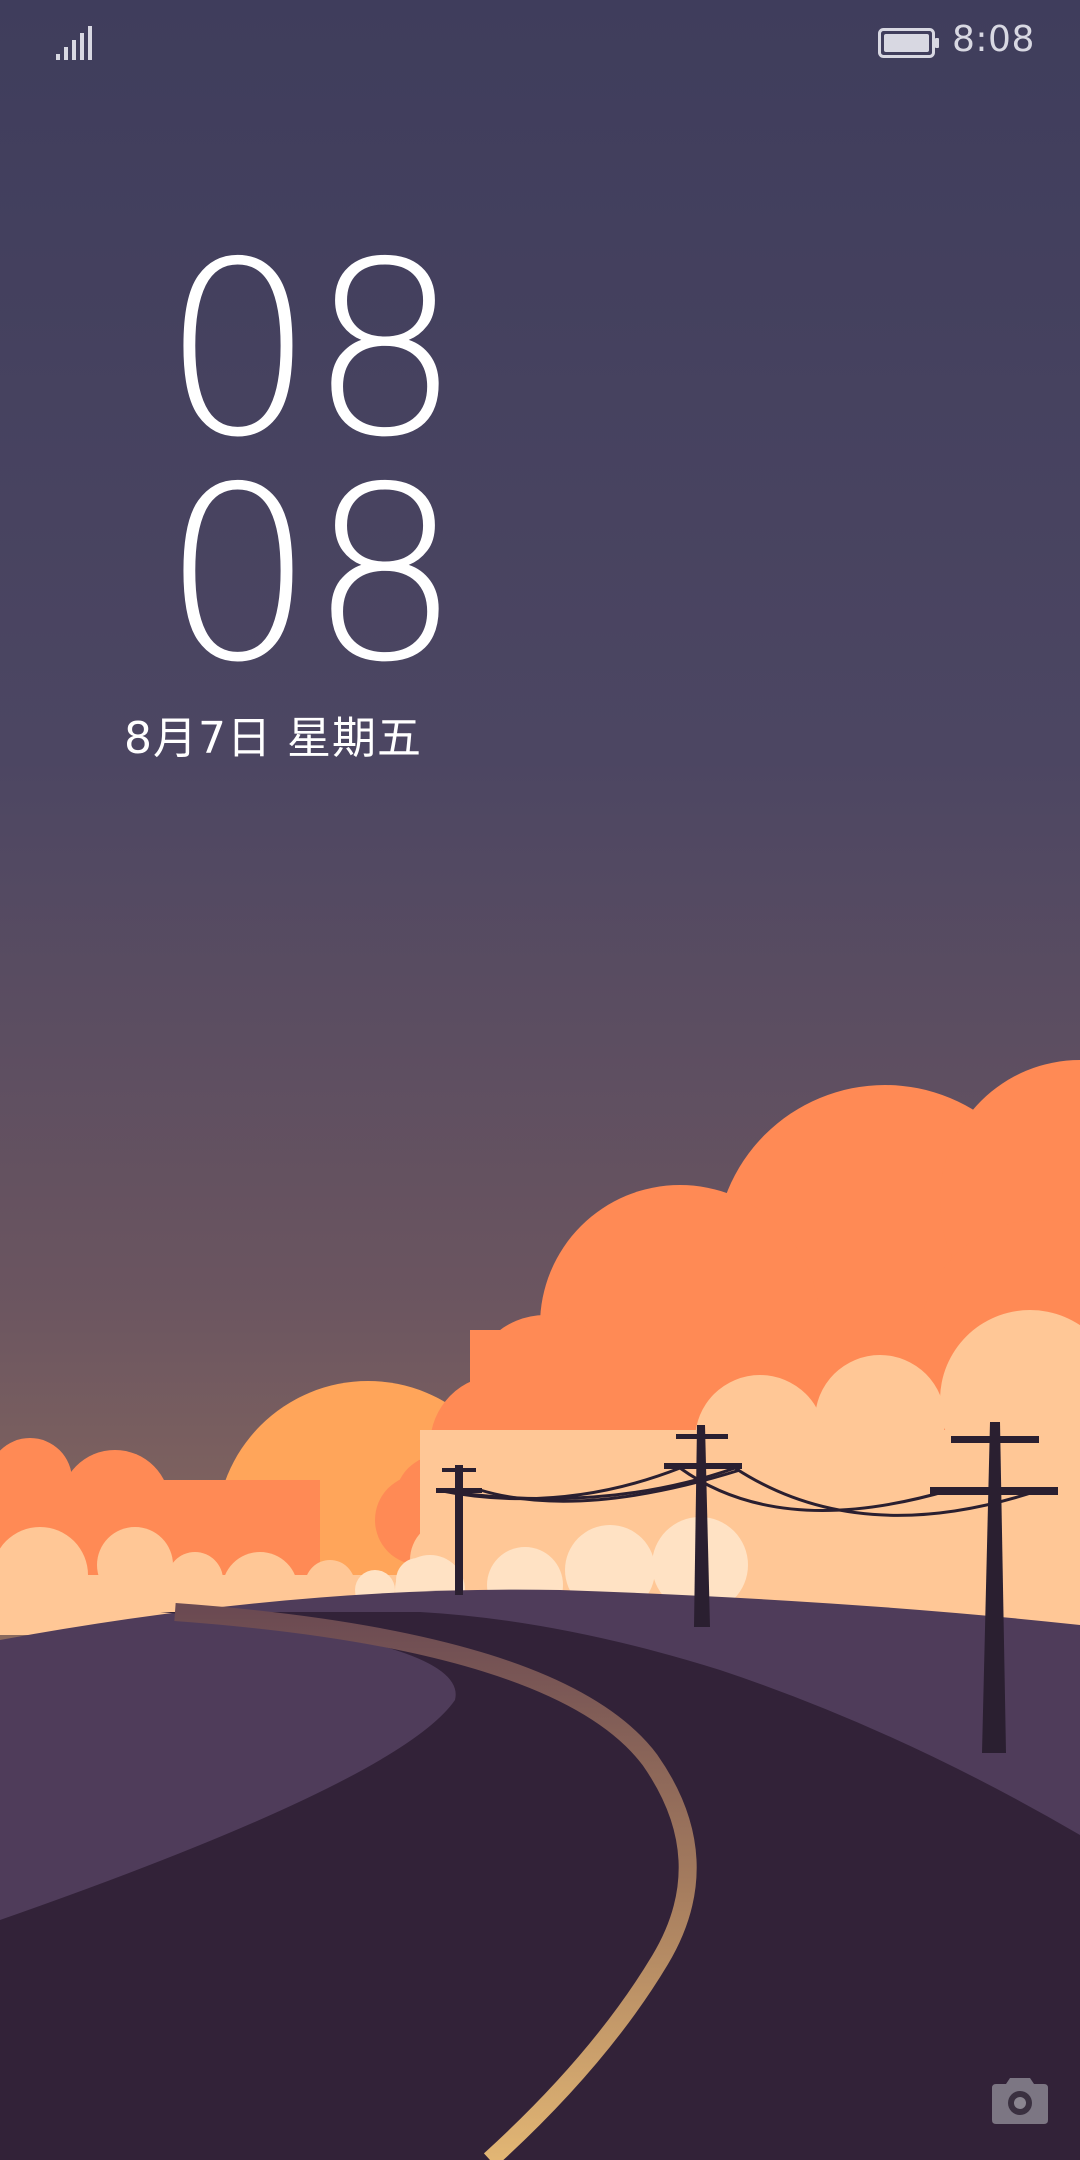 Image resolution: width=1080 pixels, height=2160 pixels. I want to click on signal-bars-icon, so click(74, 43).